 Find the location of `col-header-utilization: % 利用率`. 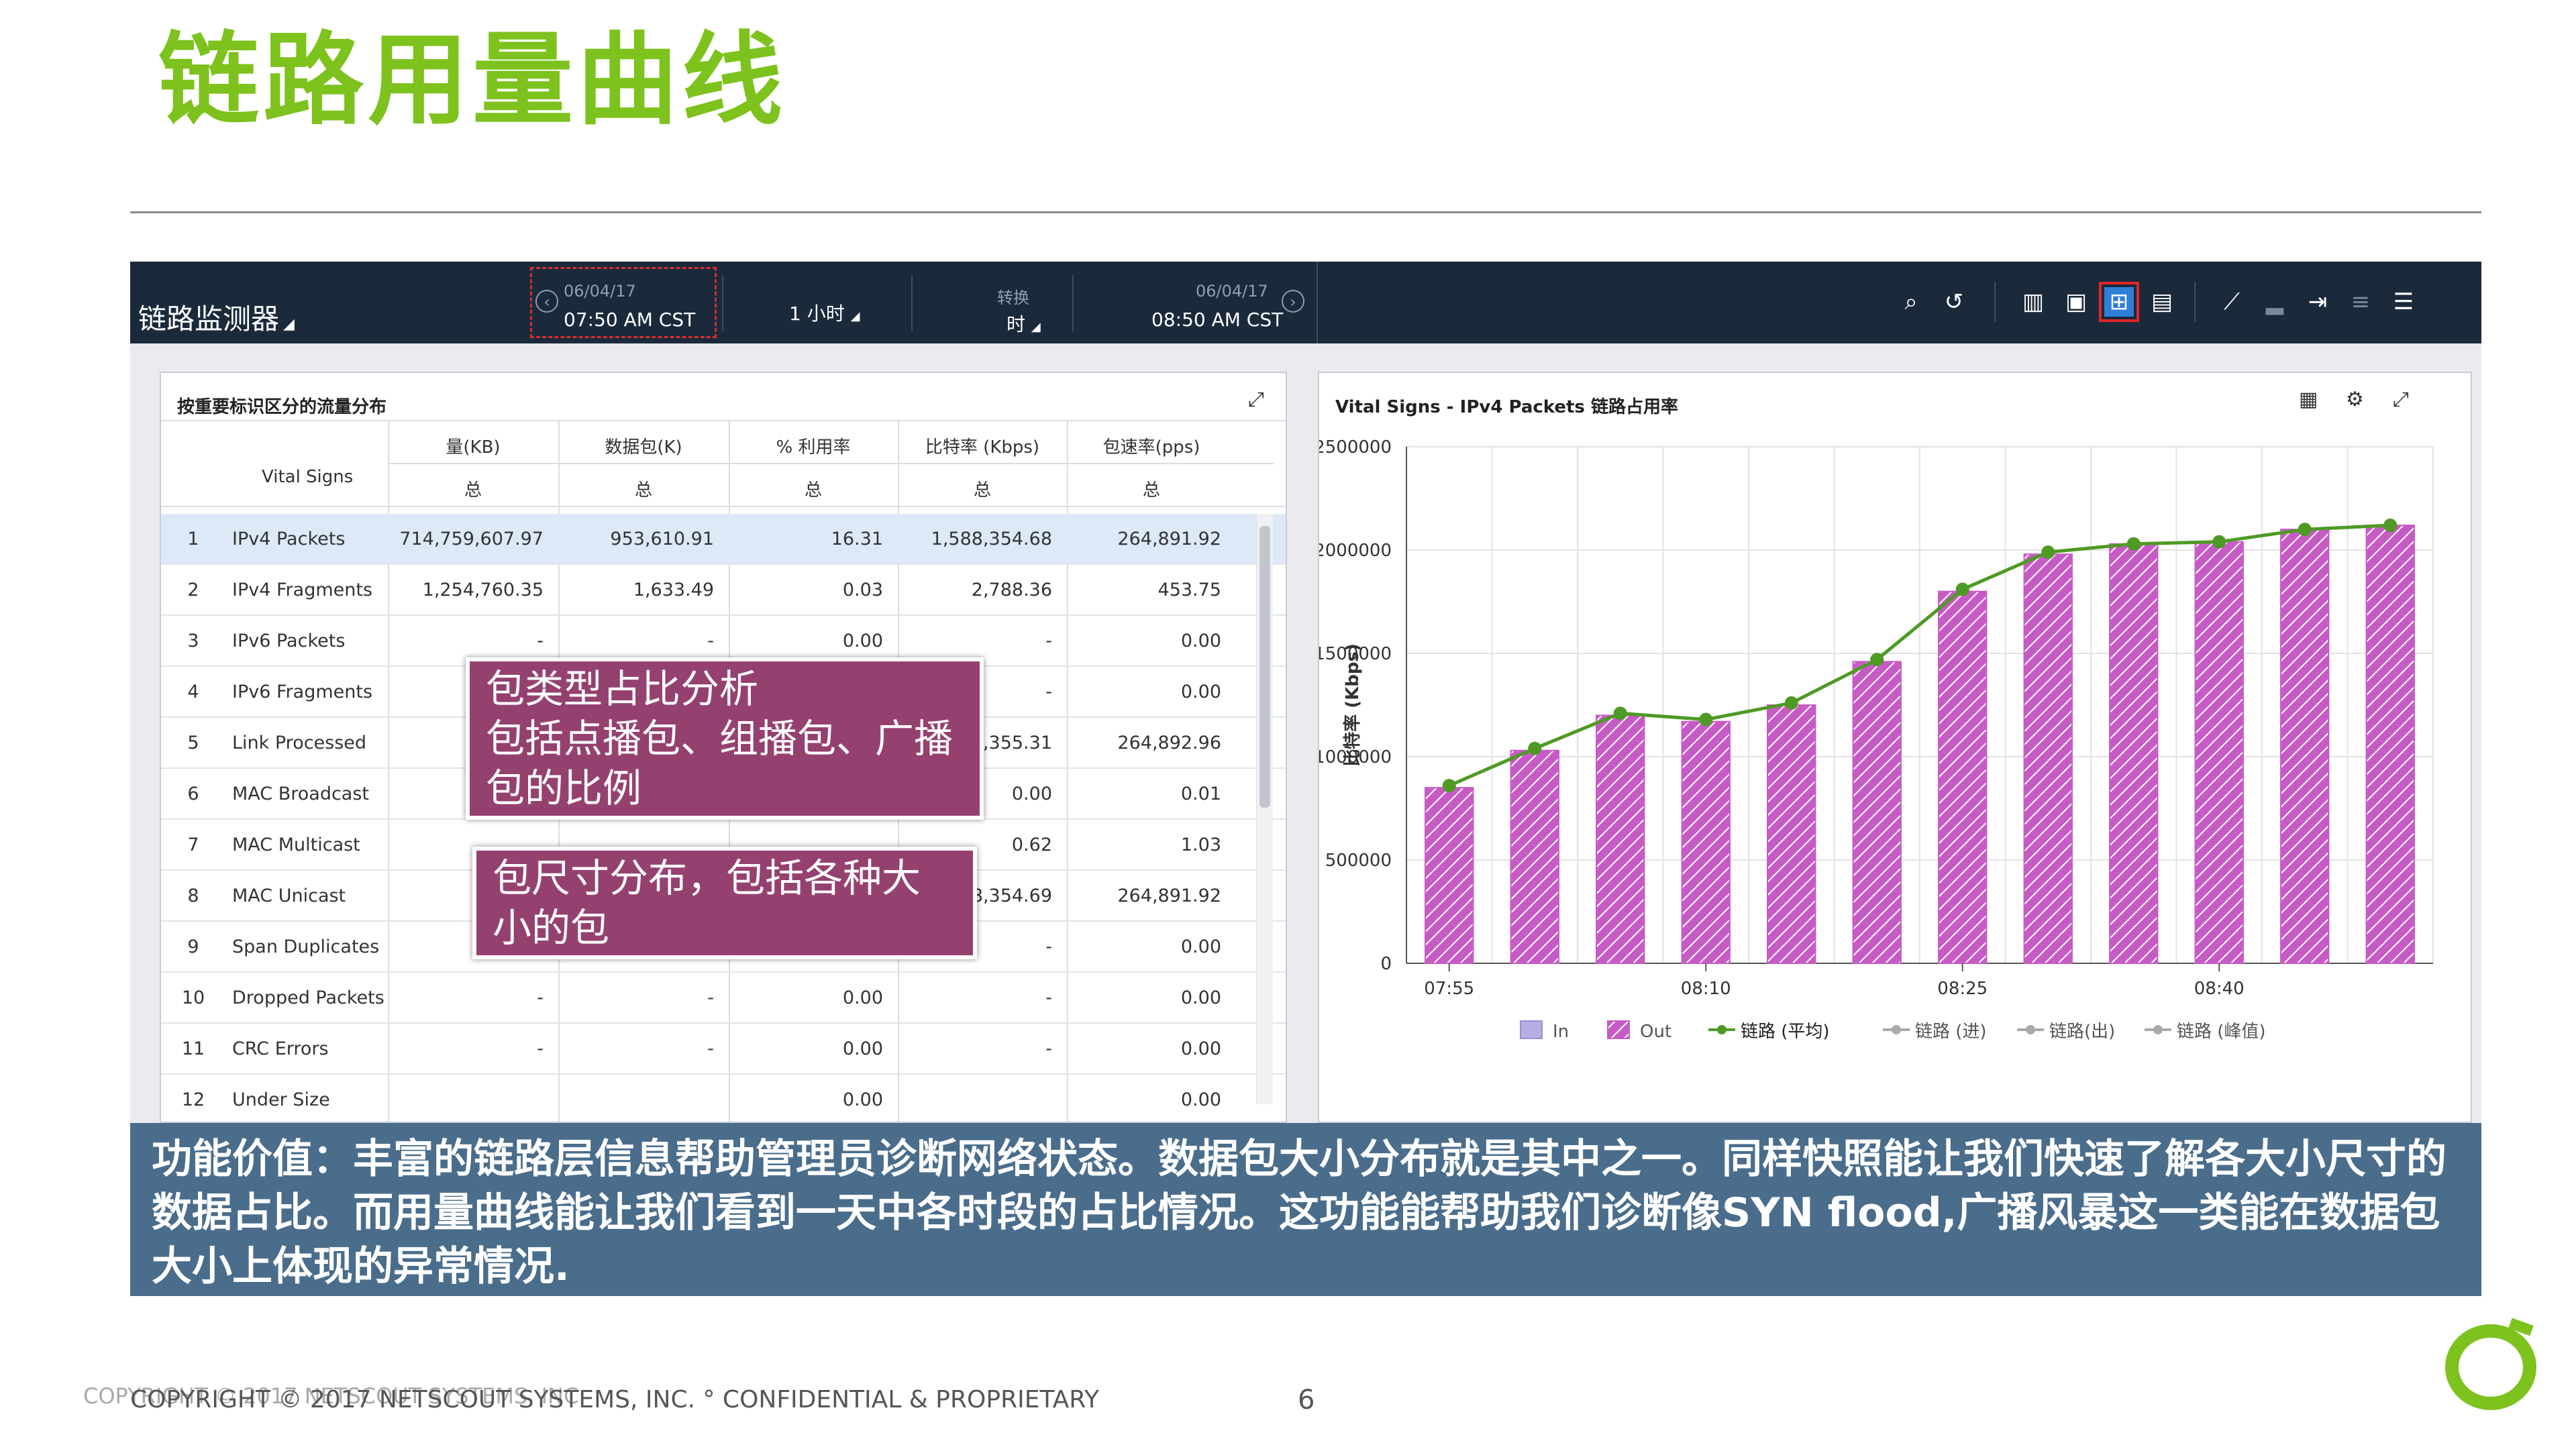

col-header-utilization: % 利用率 is located at coordinates (813, 445).